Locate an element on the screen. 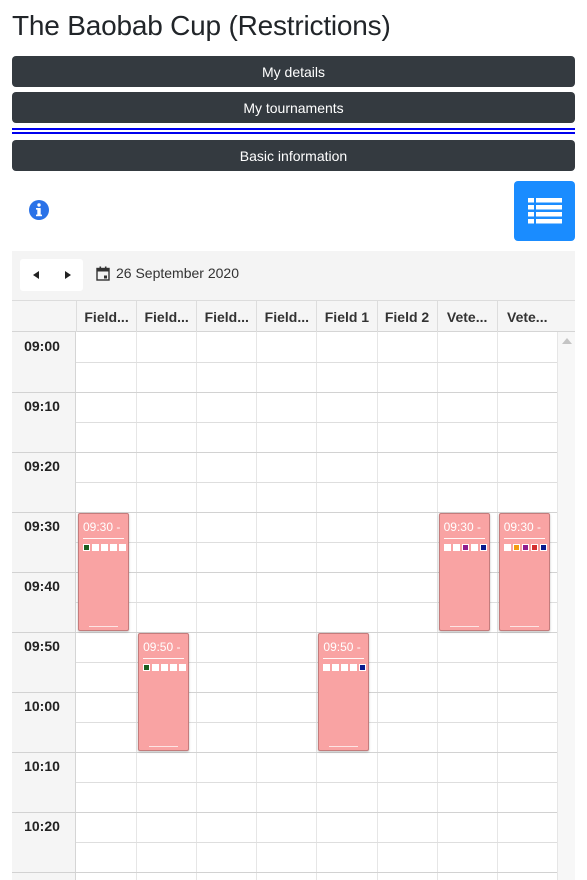 The height and width of the screenshot is (880, 587). time-label: 09:30 is located at coordinates (42, 526).